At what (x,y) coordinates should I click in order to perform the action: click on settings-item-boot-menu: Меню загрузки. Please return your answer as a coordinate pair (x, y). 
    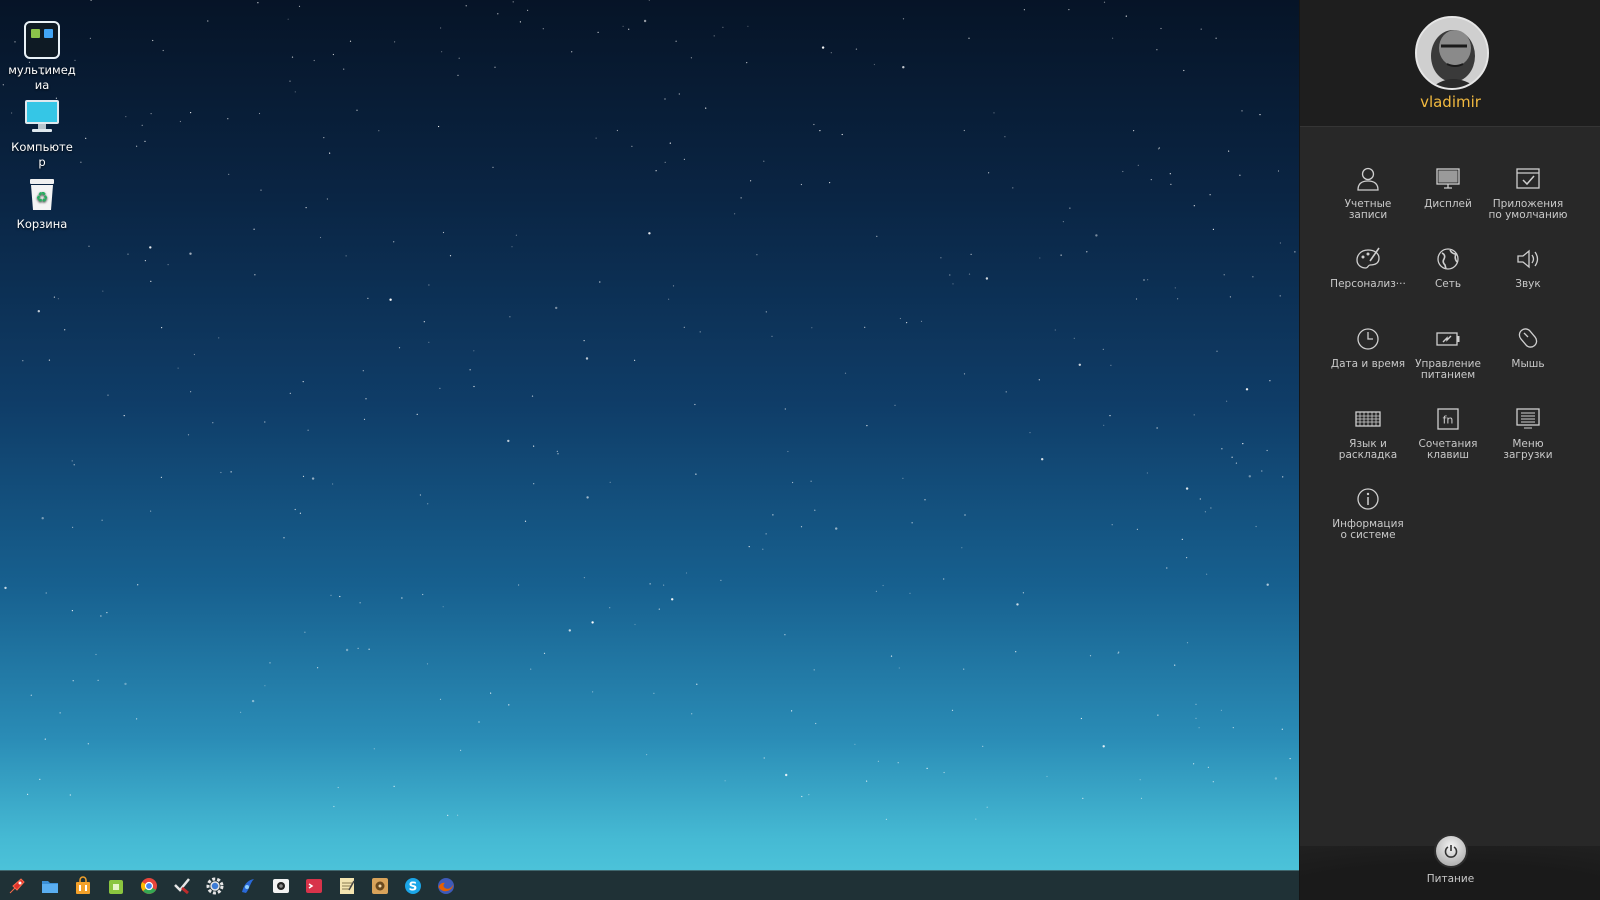
    Looking at the image, I should click on (1528, 433).